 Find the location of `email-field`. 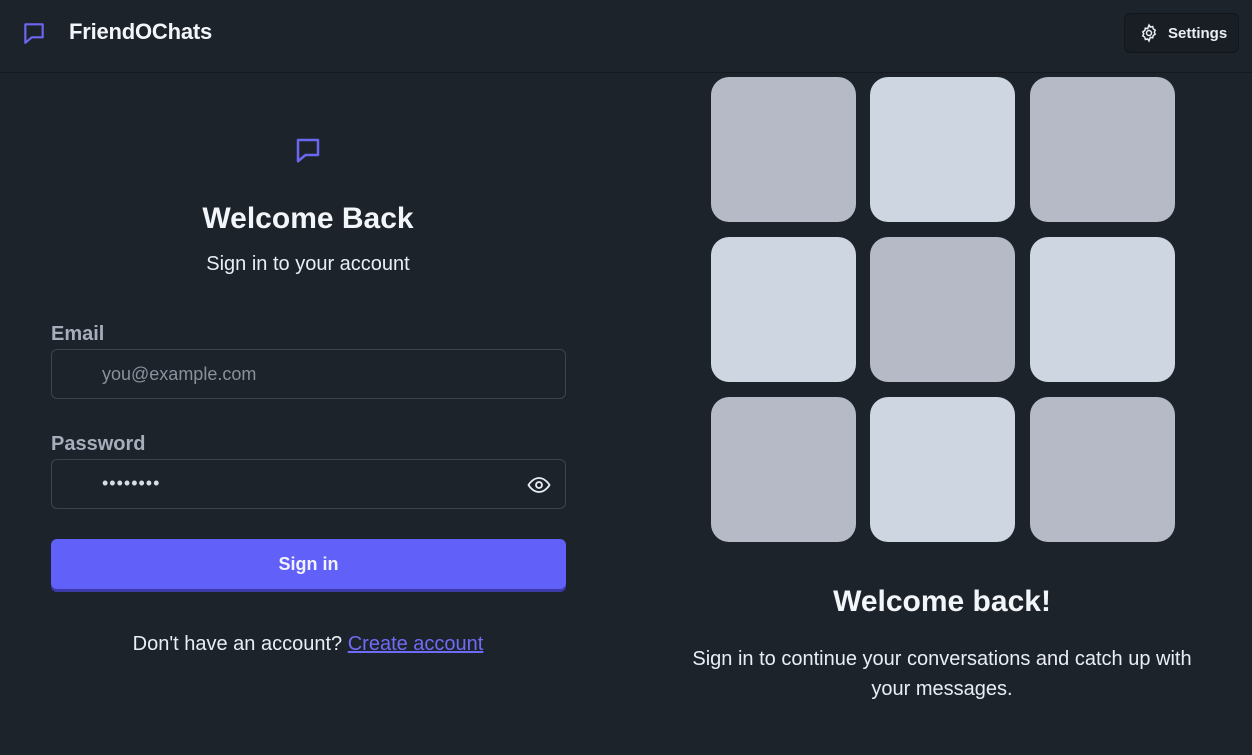

email-field is located at coordinates (302, 374).